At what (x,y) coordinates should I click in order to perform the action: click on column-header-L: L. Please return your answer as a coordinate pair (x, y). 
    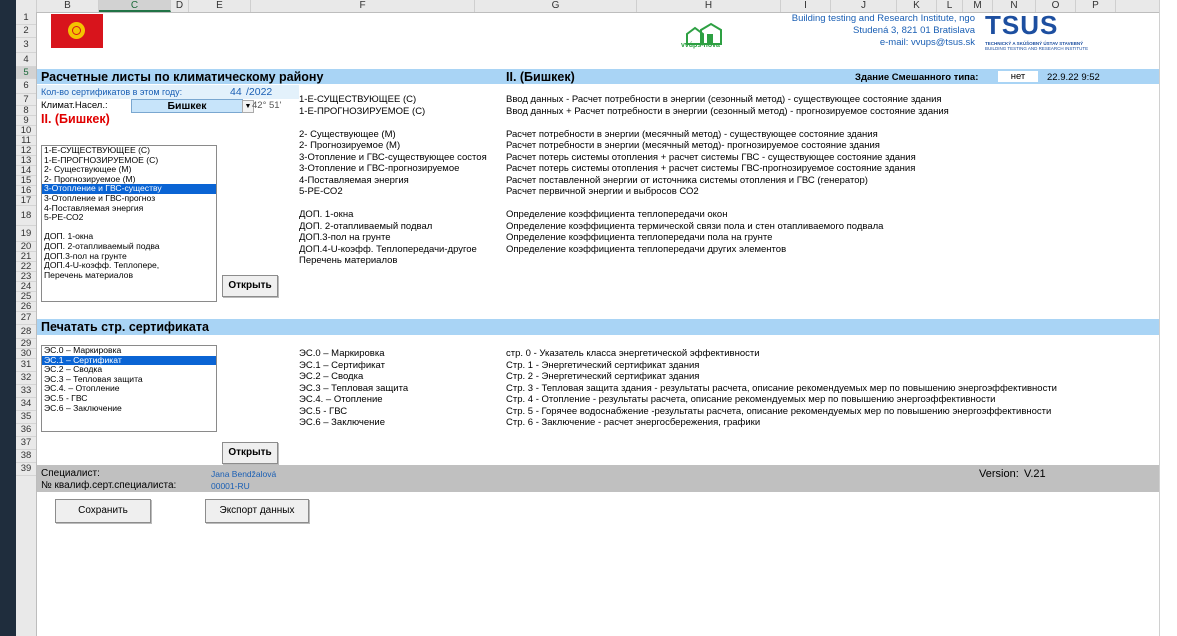
    Looking at the image, I should click on (950, 6).